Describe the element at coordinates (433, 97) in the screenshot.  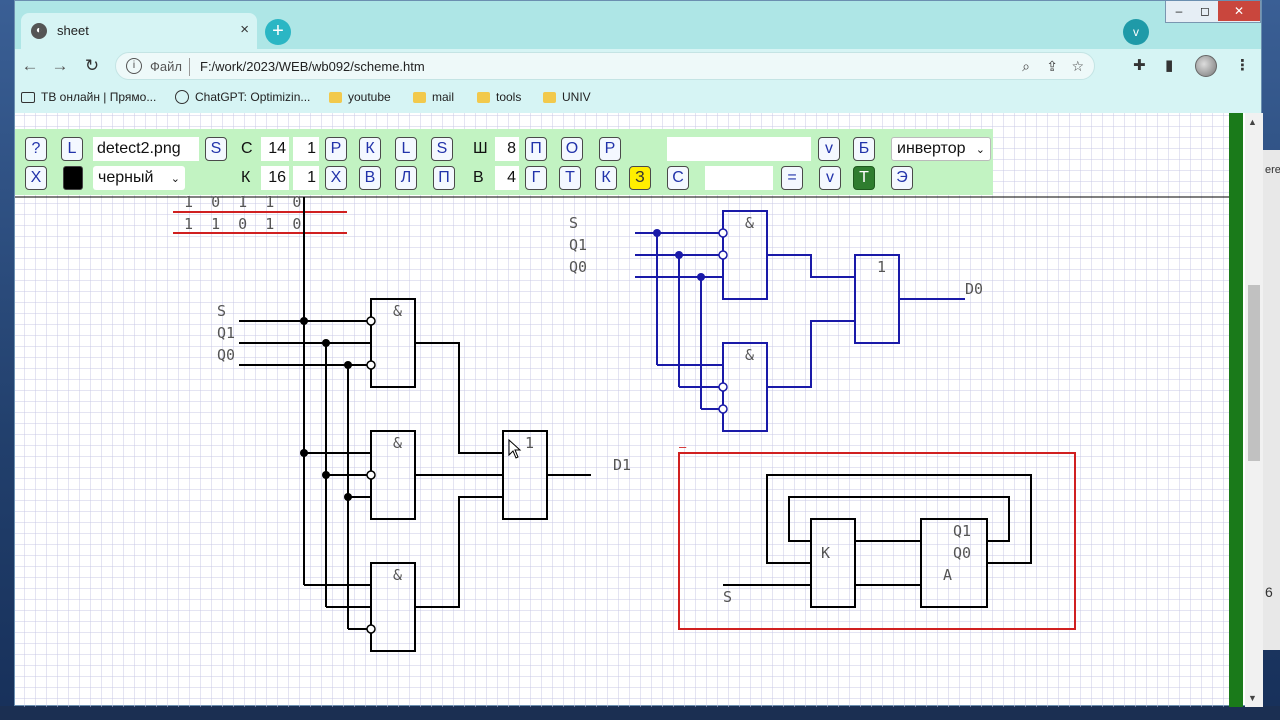
I see `bookmark-mail: mail` at that location.